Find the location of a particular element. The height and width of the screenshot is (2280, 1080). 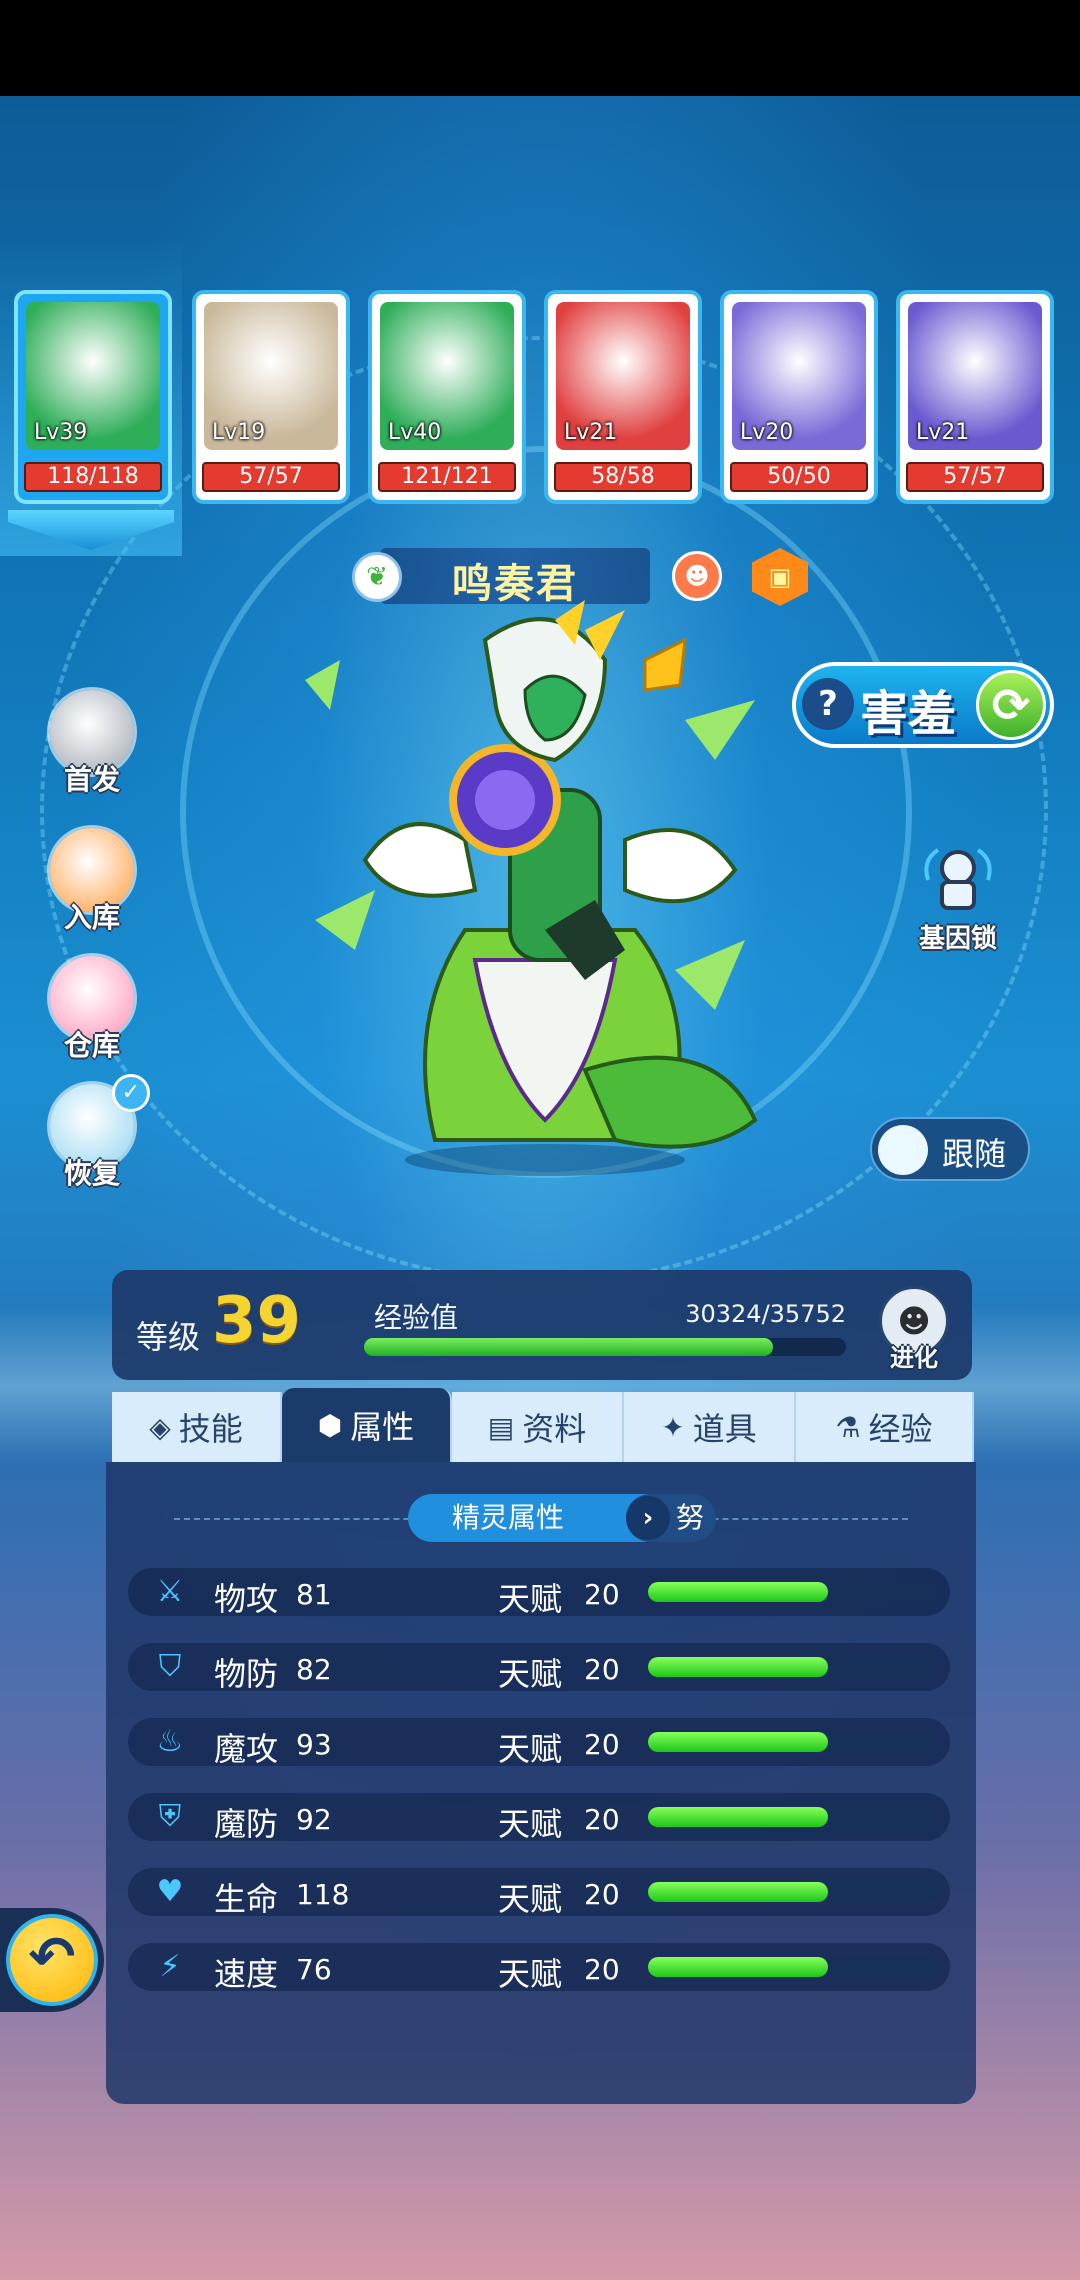

team-slot-hp: 57/57 is located at coordinates (975, 477).